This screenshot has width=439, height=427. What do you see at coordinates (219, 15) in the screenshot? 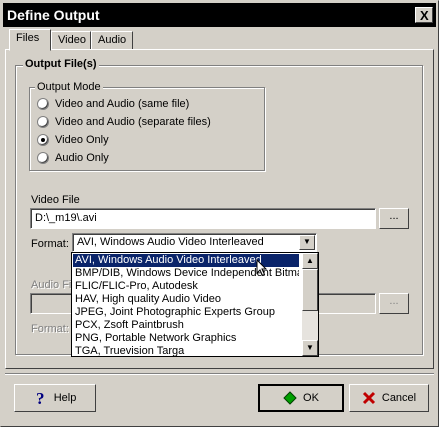
I see `title-bar: Define Output X` at bounding box center [219, 15].